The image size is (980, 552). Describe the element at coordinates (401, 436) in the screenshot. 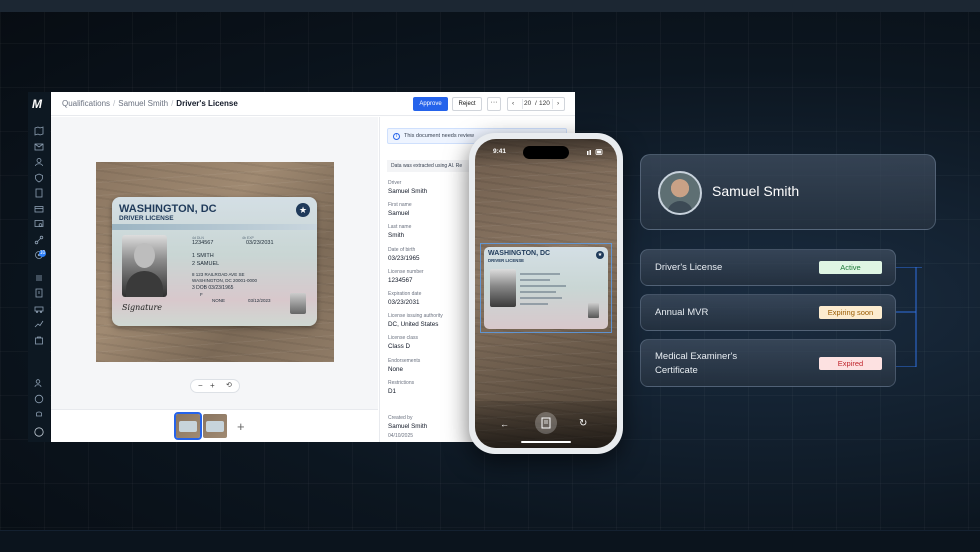

I see `created-date: 04/10/2025` at that location.